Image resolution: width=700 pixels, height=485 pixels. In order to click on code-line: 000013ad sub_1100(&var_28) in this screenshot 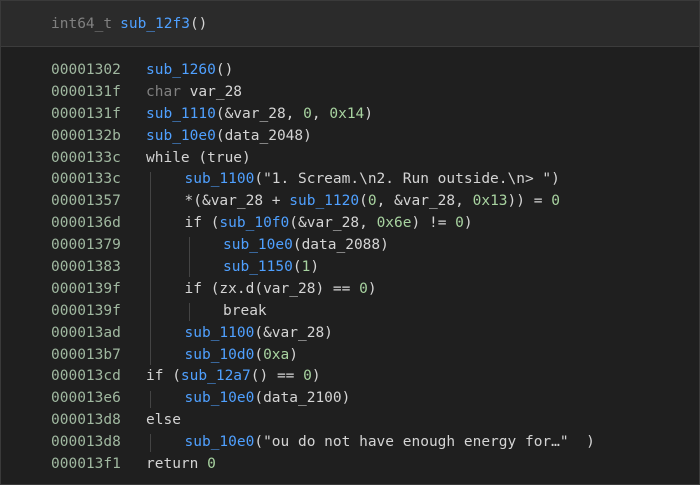, I will do `click(350, 334)`.